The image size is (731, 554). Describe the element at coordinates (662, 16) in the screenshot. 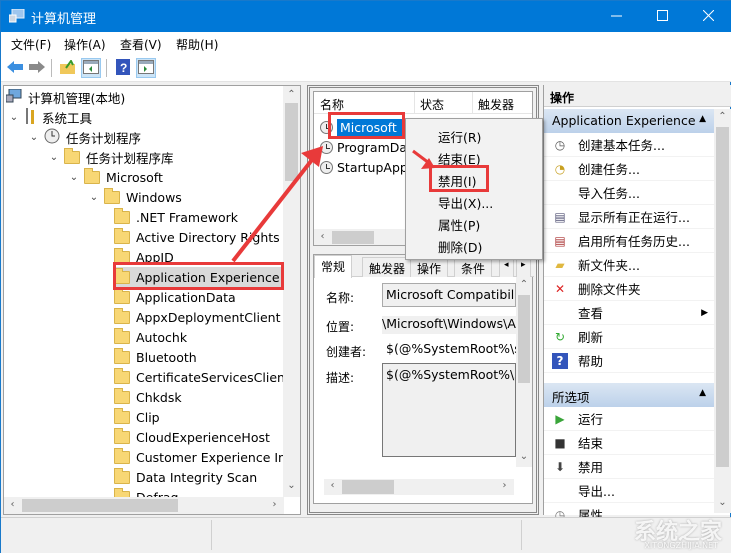

I see `maximize-button` at that location.